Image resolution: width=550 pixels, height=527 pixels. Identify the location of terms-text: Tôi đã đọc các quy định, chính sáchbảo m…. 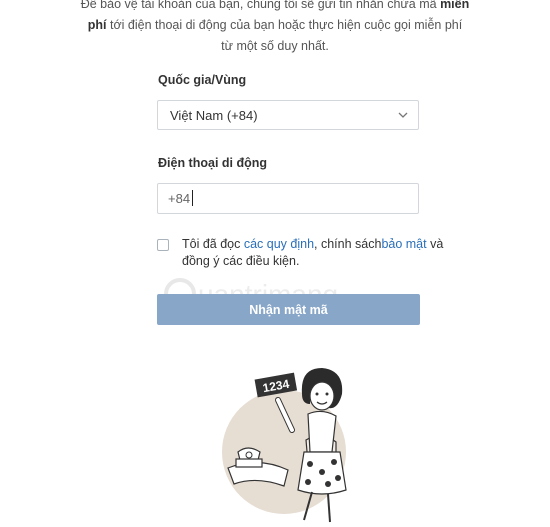
(313, 252).